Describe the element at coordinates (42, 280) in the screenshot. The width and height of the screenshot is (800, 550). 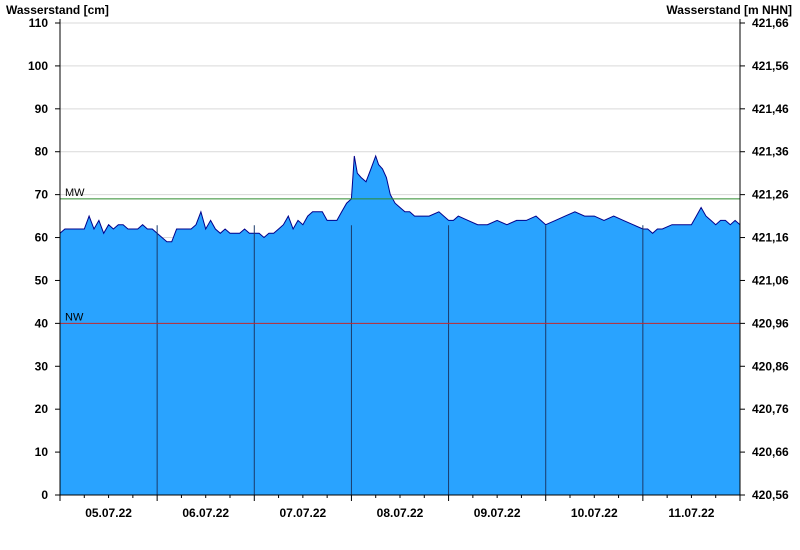
I see `y-tick-label-left: 50` at that location.